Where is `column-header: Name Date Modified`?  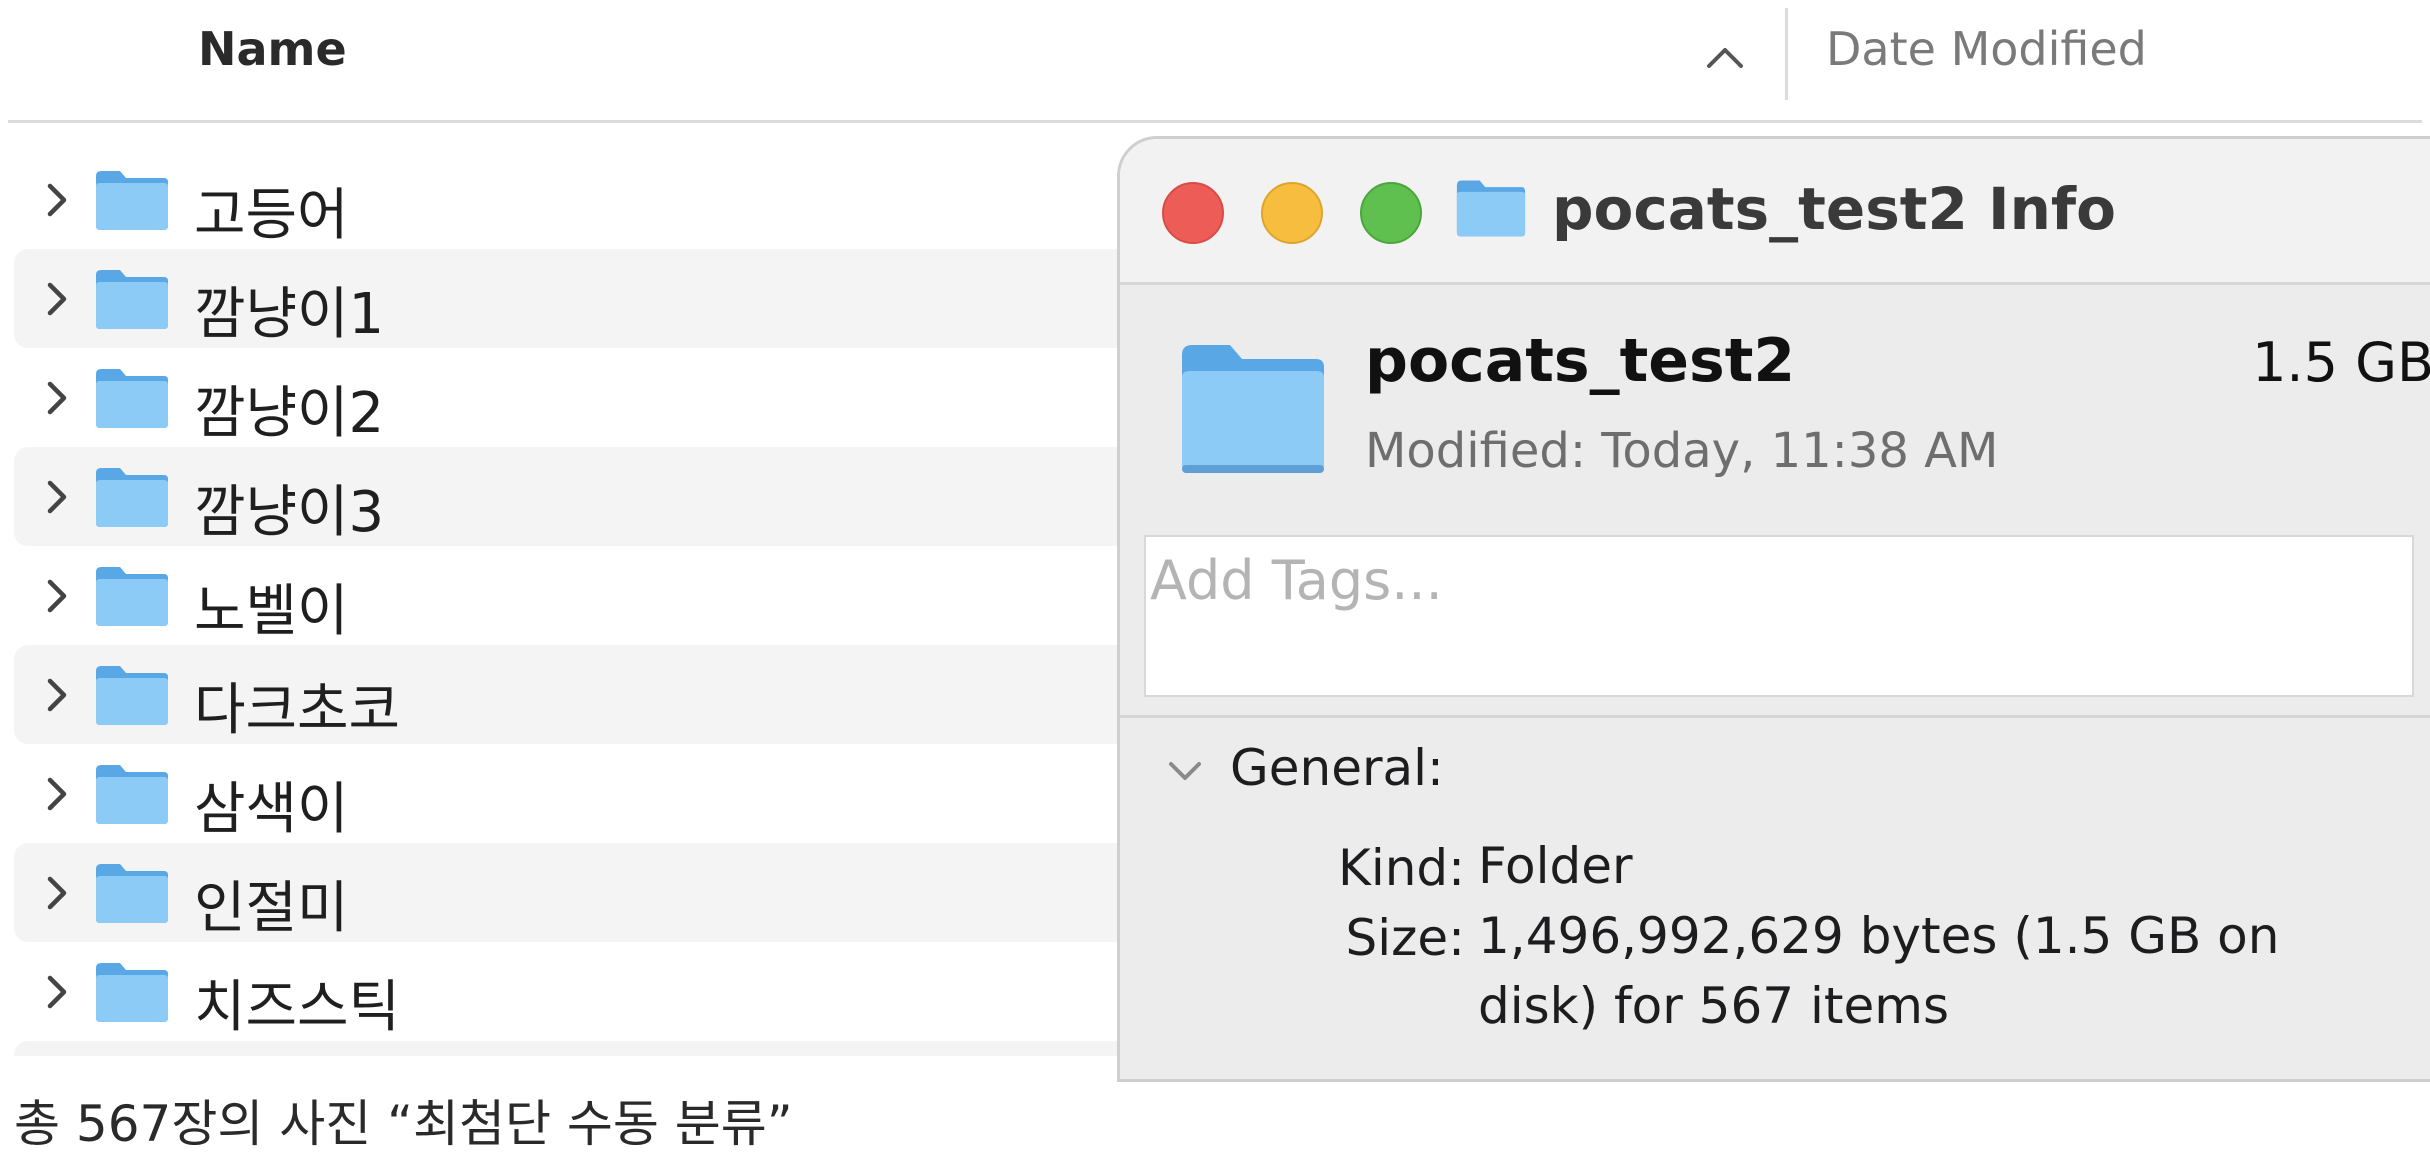
column-header: Name Date Modified is located at coordinates (1215, 61).